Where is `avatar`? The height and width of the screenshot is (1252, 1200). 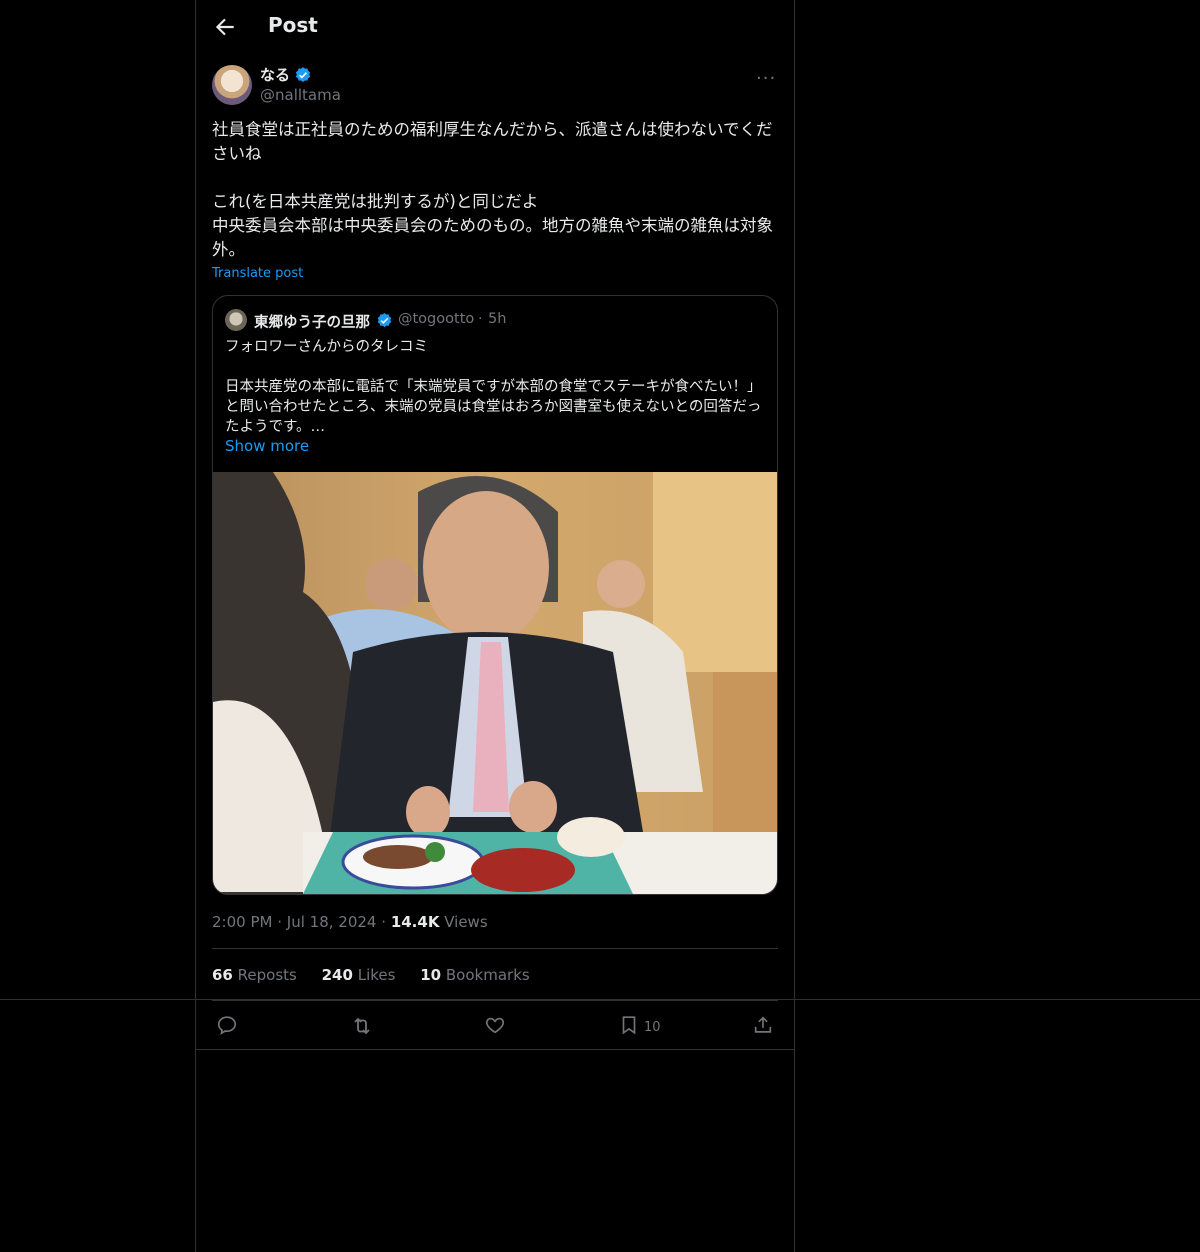 avatar is located at coordinates (232, 85).